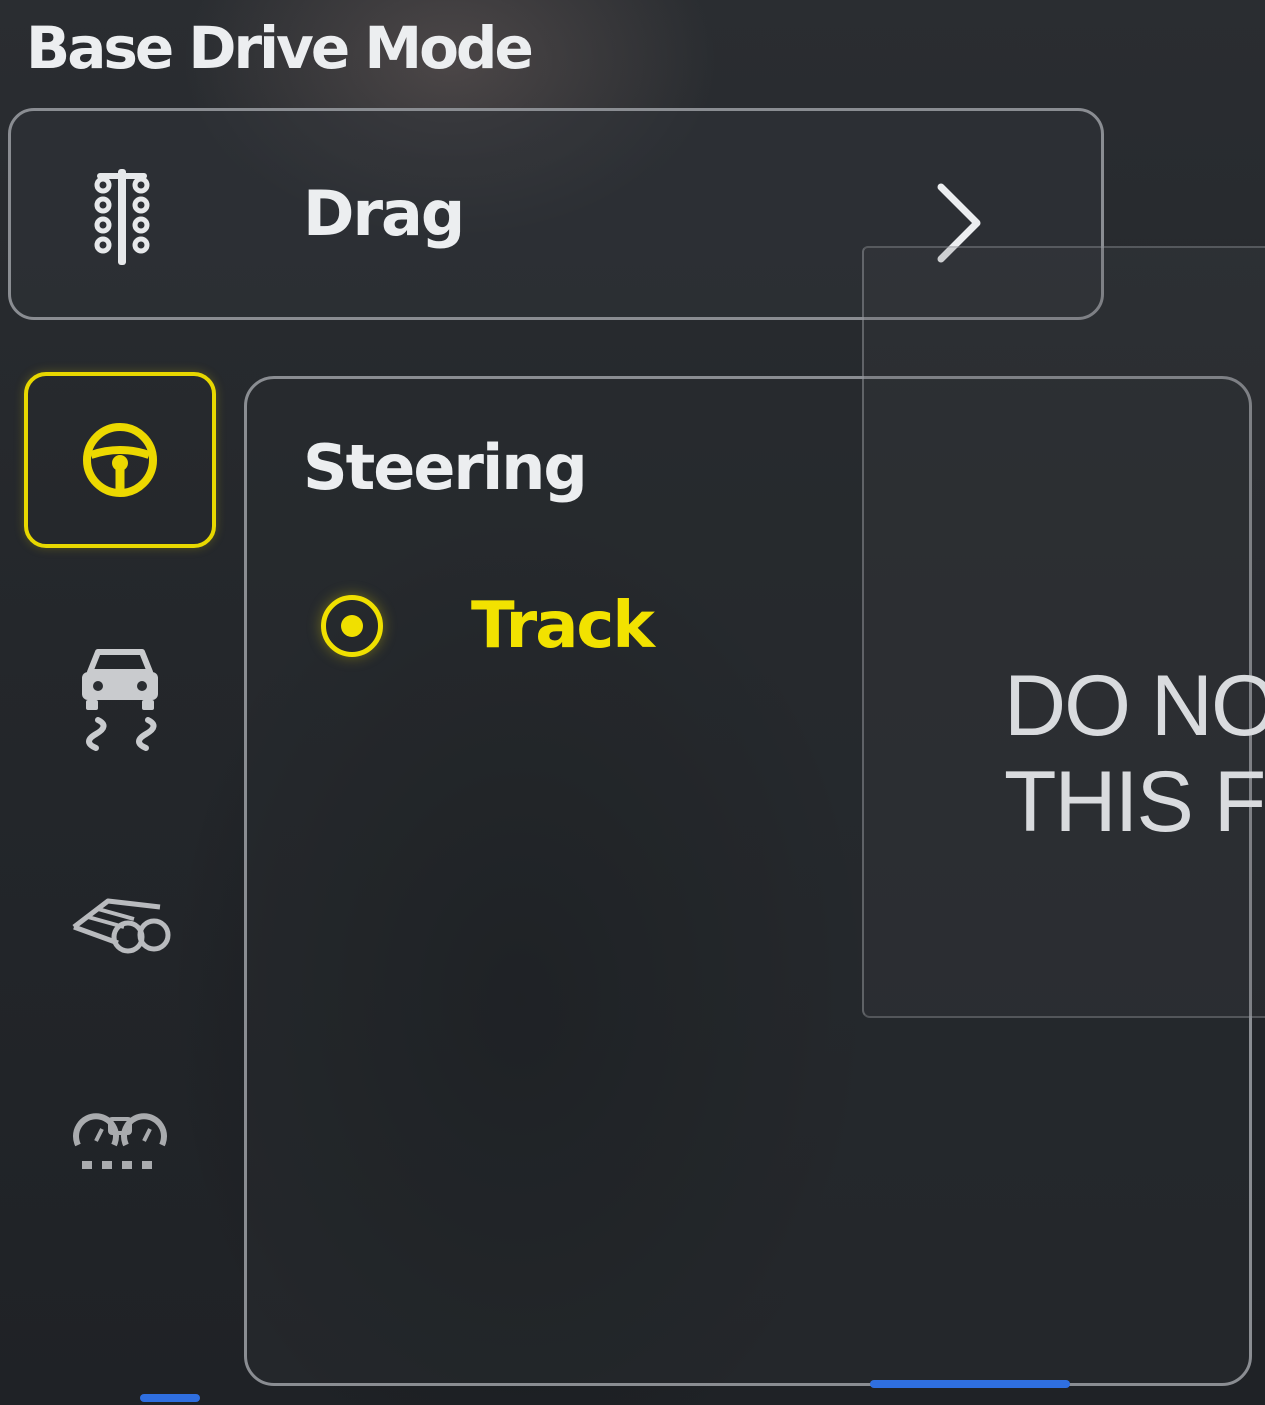  I want to click on drive-mode-selector-button: Drag, so click(556, 214).